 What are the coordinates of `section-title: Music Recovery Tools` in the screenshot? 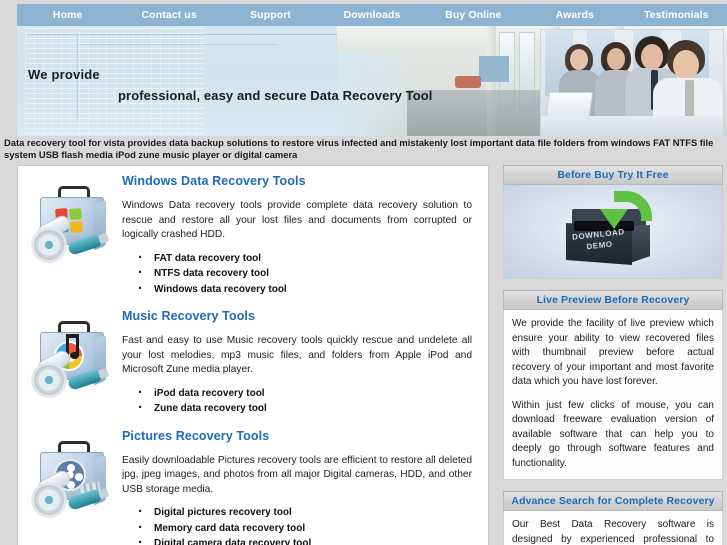 It's located at (298, 316).